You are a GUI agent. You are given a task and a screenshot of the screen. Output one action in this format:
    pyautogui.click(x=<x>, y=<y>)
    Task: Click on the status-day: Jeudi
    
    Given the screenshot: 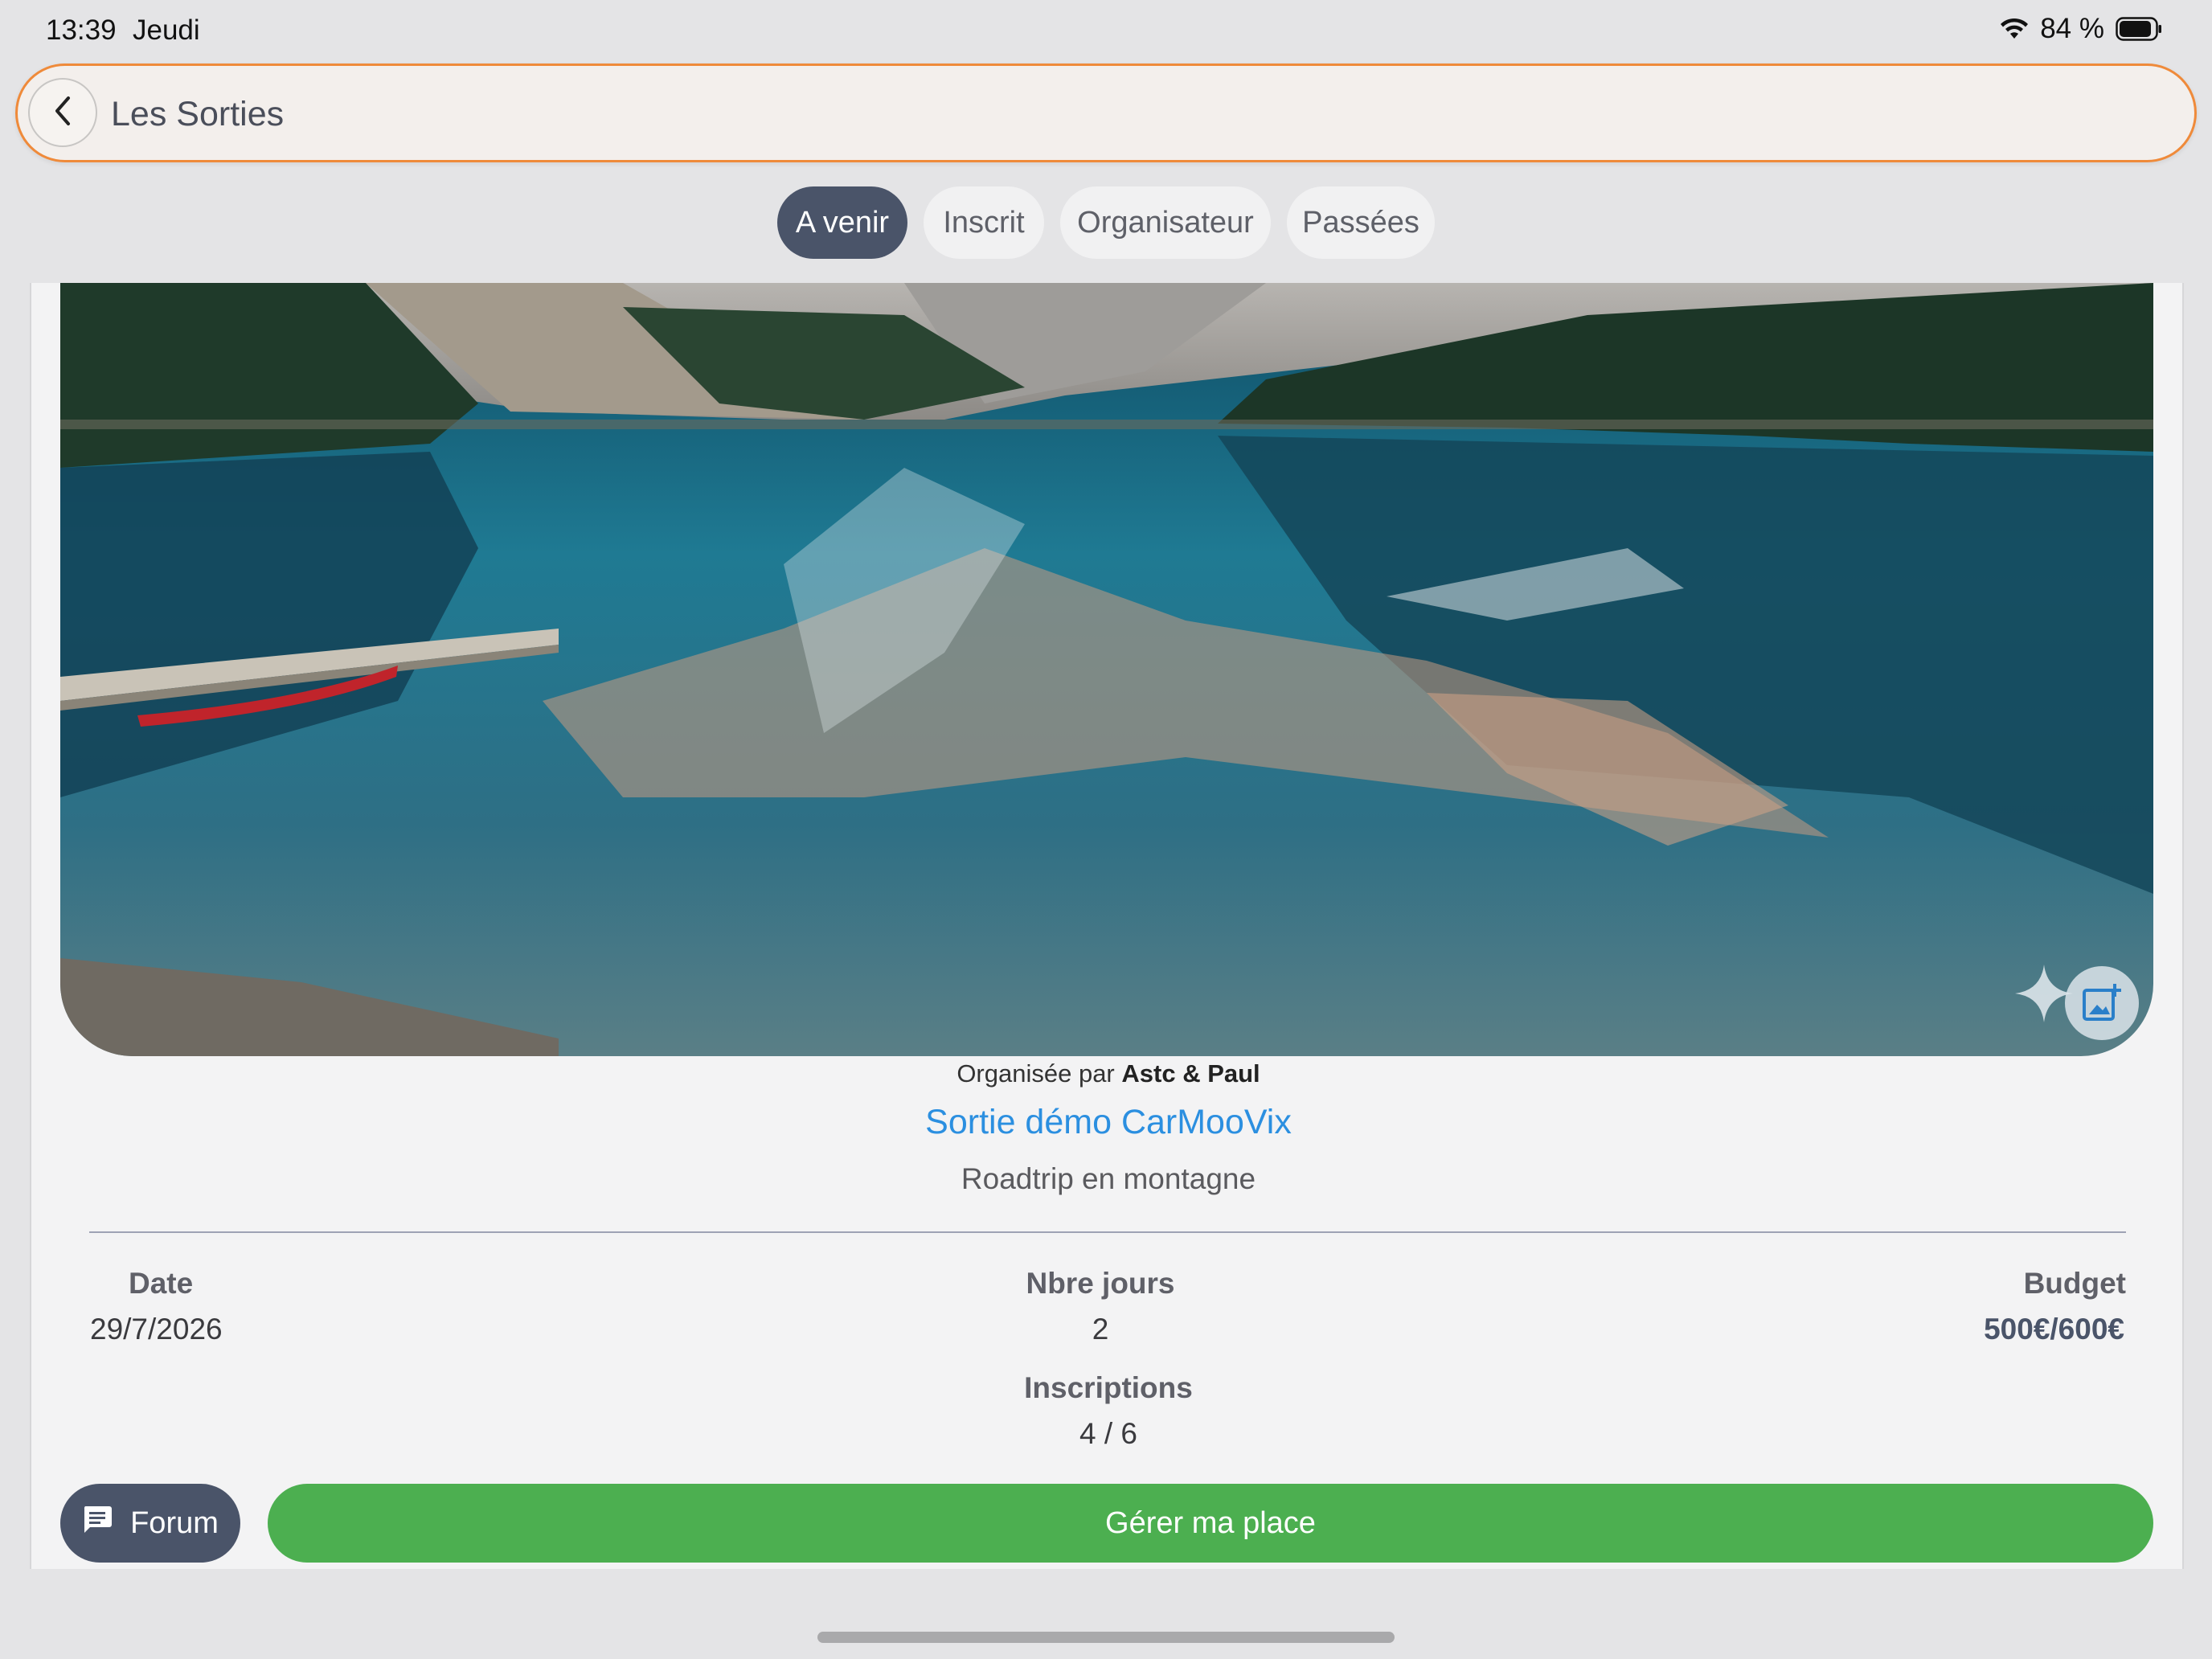 What is the action you would take?
    pyautogui.click(x=166, y=30)
    